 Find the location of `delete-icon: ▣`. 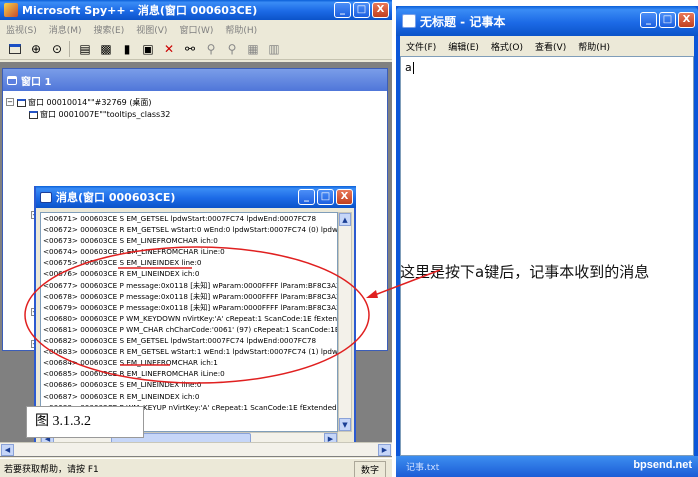

delete-icon: ▣ is located at coordinates (148, 49).